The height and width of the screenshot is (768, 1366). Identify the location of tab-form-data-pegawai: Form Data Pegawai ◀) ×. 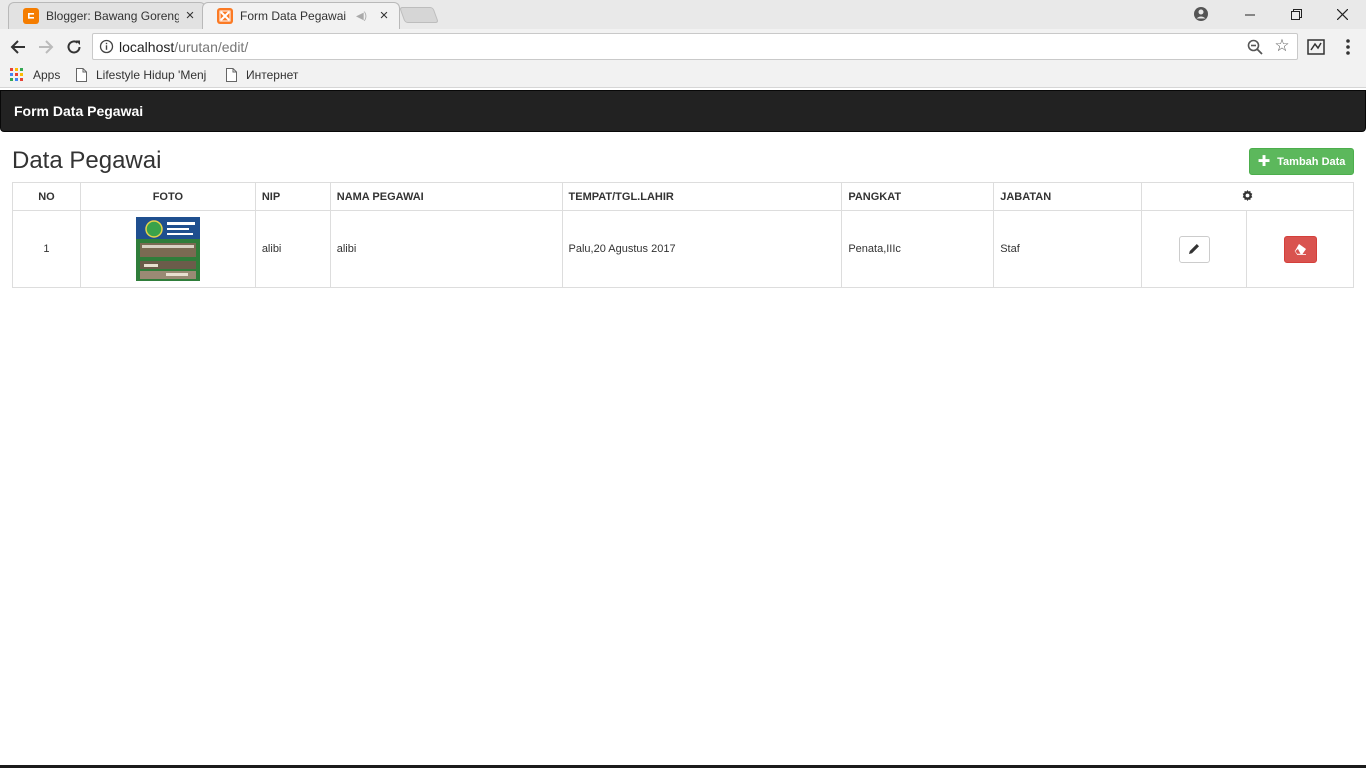
(301, 15).